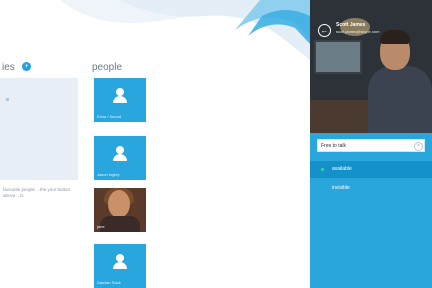 This screenshot has width=432, height=288. What do you see at coordinates (39, 129) in the screenshot?
I see `favorites-dropzone` at bounding box center [39, 129].